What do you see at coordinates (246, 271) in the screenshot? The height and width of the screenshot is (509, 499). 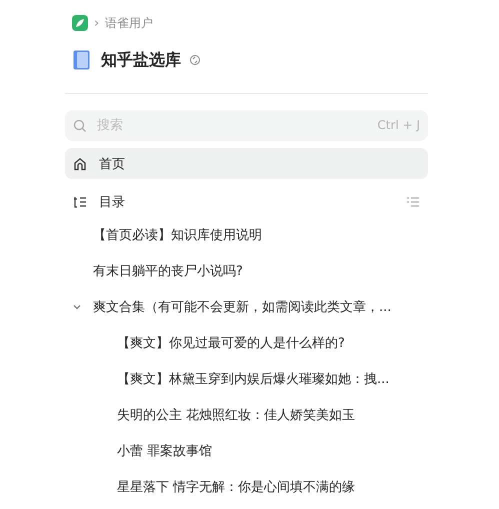 I see `tree-item: 有末日躺平的丧尸小说吗?` at bounding box center [246, 271].